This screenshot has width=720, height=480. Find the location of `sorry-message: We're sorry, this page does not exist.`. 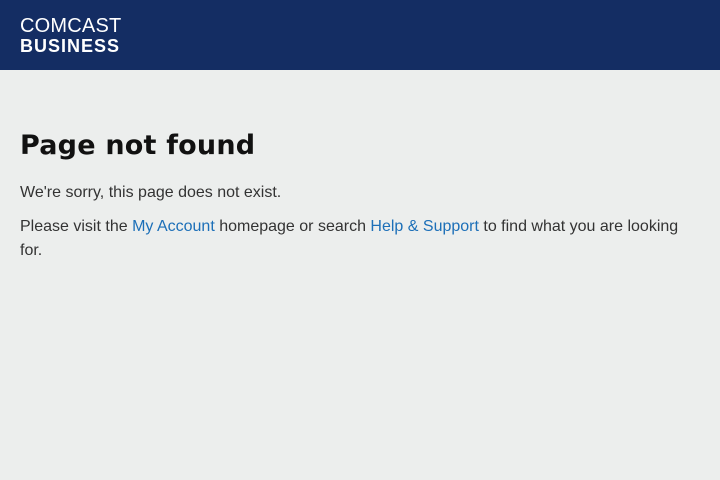

sorry-message: We're sorry, this page does not exist. is located at coordinates (151, 192).